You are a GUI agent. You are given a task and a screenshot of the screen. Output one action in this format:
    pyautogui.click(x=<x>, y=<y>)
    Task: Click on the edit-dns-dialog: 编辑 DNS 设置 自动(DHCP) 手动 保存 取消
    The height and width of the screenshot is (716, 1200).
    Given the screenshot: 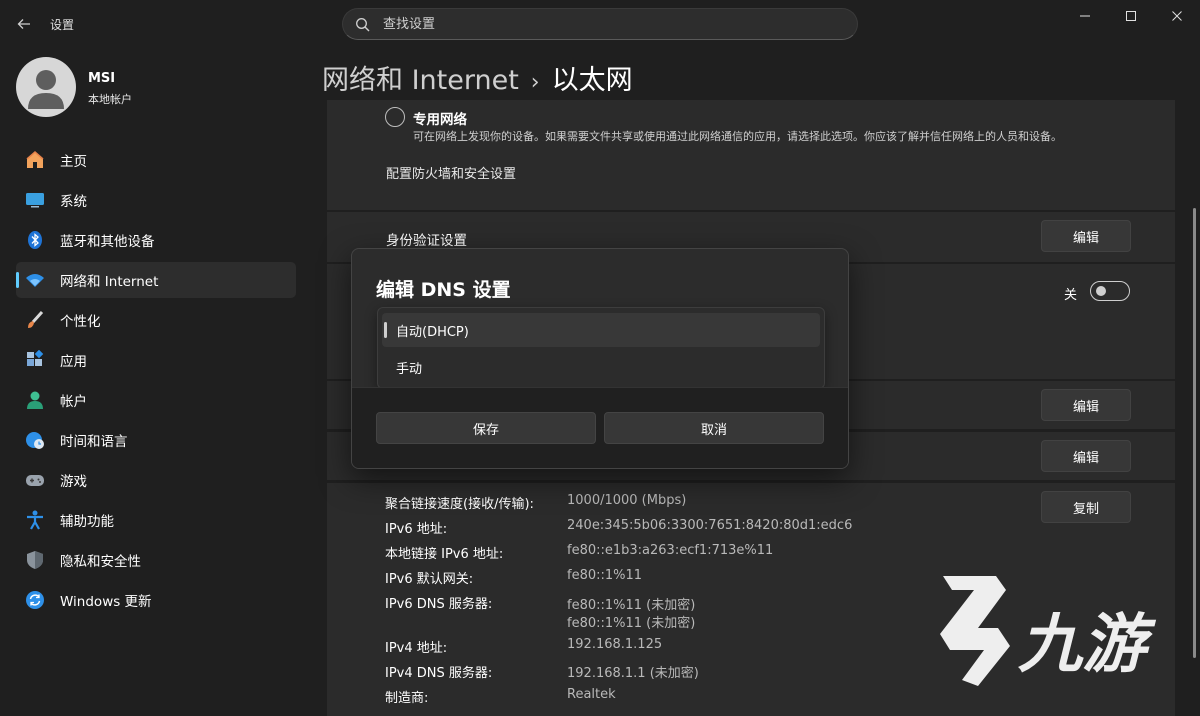 What is the action you would take?
    pyautogui.click(x=600, y=358)
    